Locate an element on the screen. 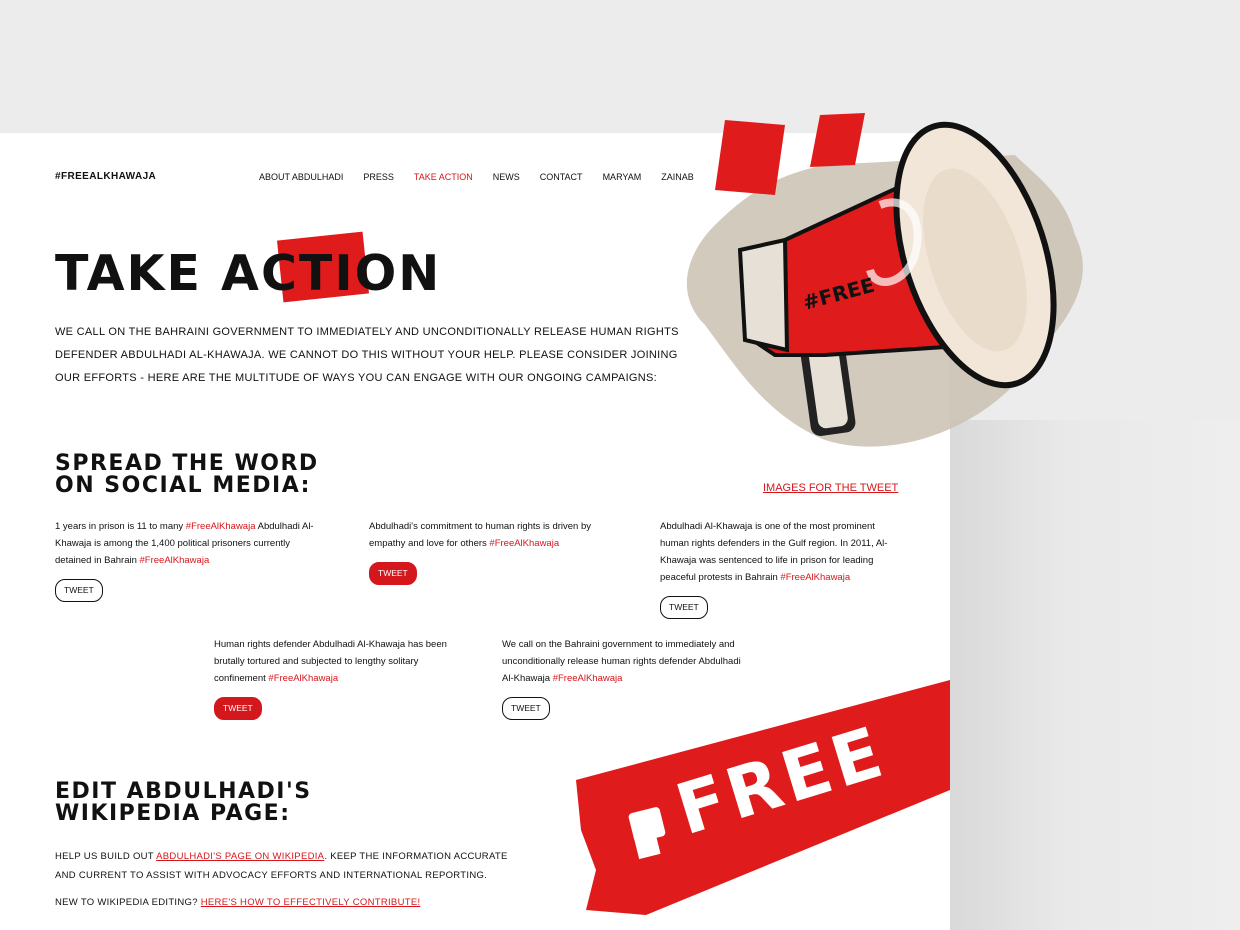 The height and width of the screenshot is (930, 1240). contribute-guide-link: HERE'S HOW TO EFFECTIVELY CONTRIBUTE! is located at coordinates (311, 902).